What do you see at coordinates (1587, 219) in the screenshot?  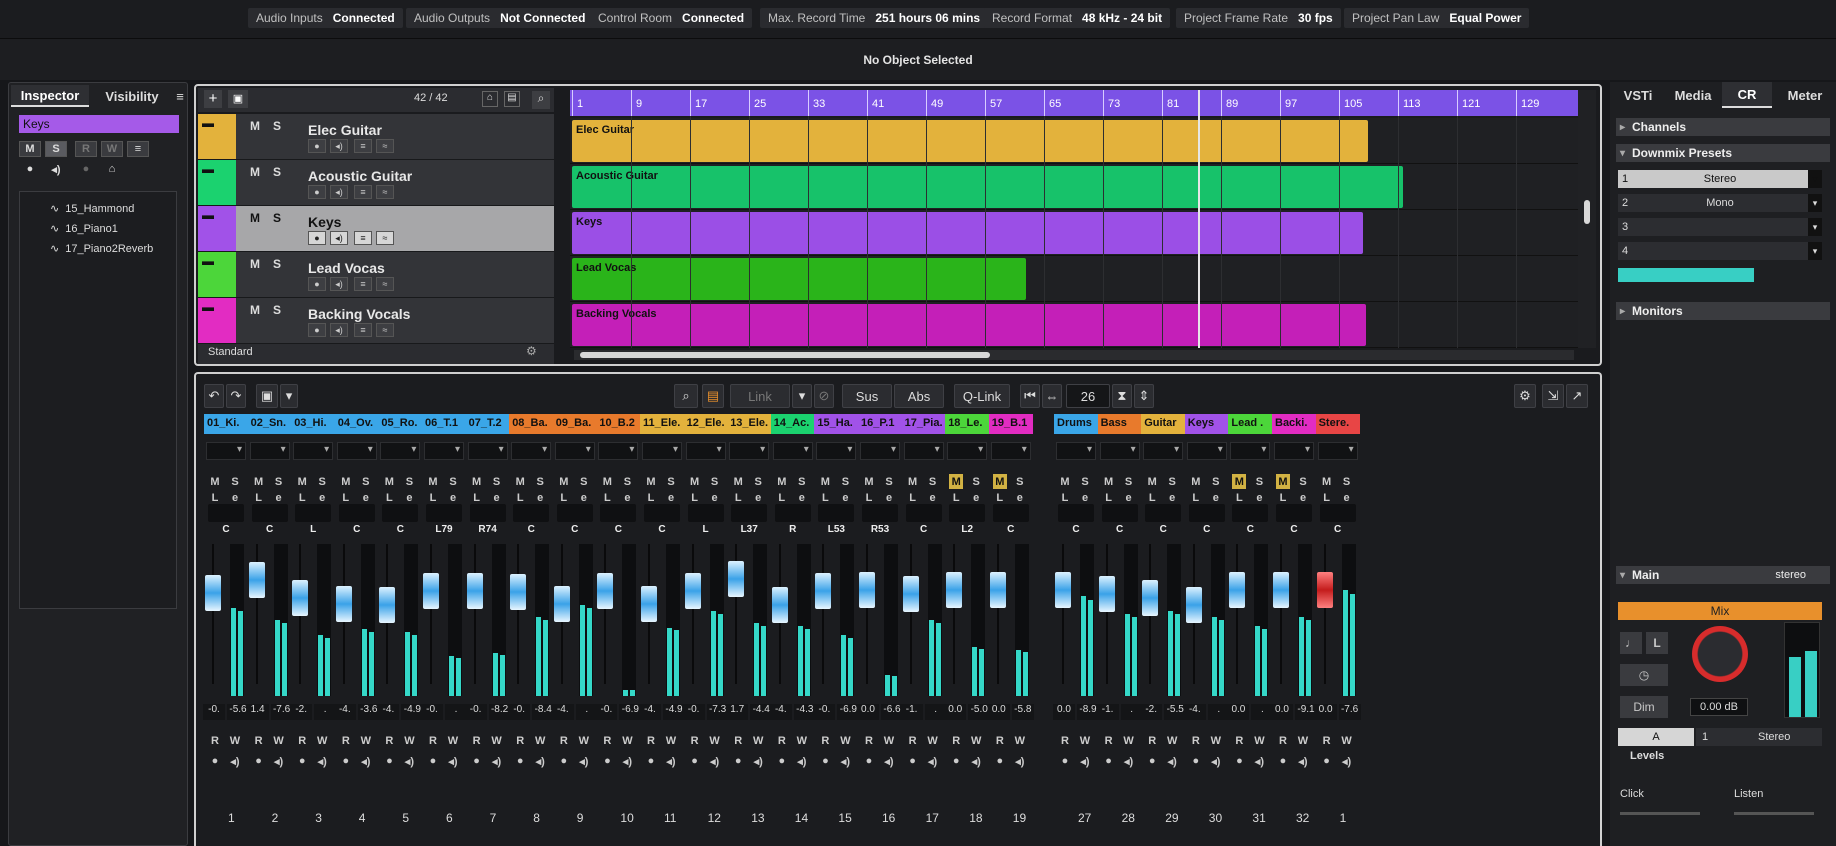 I see `vertical-scrollbar` at bounding box center [1587, 219].